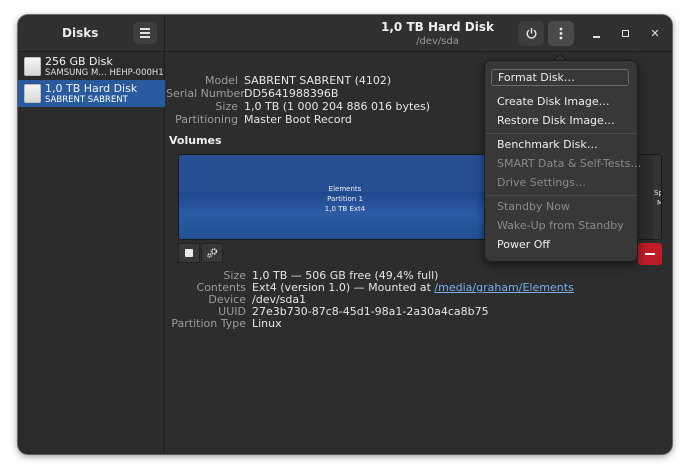 The width and height of the screenshot is (690, 472). What do you see at coordinates (291, 93) in the screenshot?
I see `serial-value: DD5641988396B` at bounding box center [291, 93].